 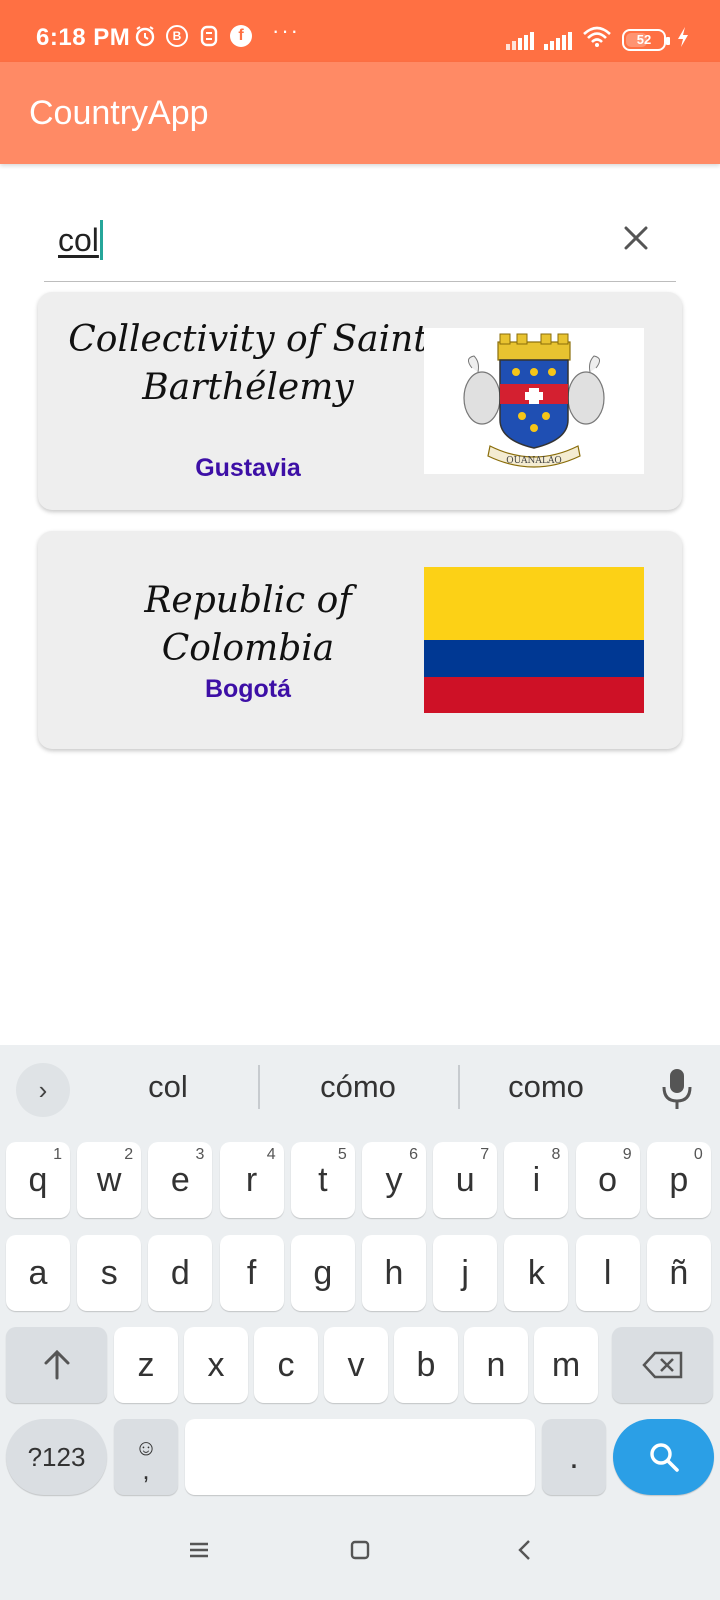 I want to click on country-name: Republic of Colombia, so click(x=248, y=624).